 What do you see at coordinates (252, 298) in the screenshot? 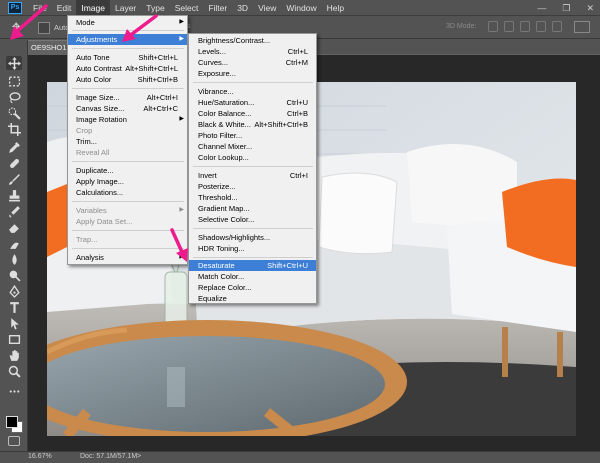
I see `submenu-item-equalize: Equalize` at bounding box center [252, 298].